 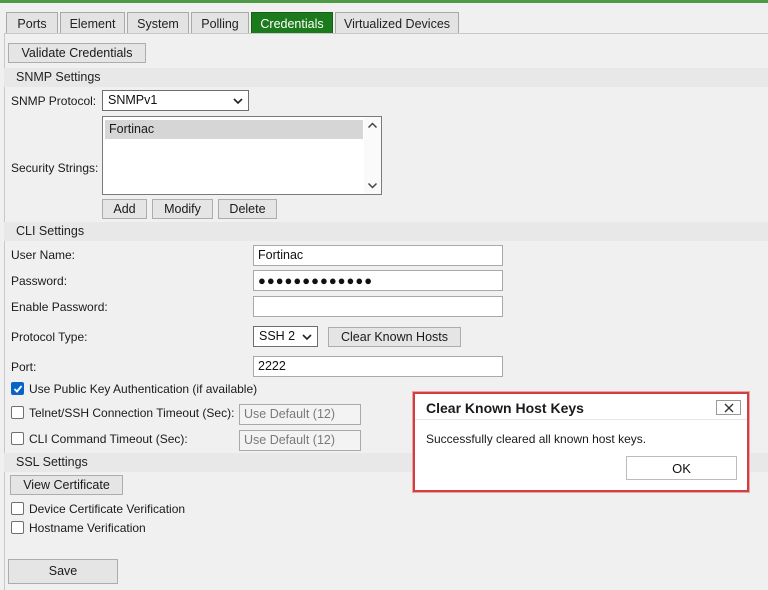 I want to click on public-key-checkbox, so click(x=17, y=388).